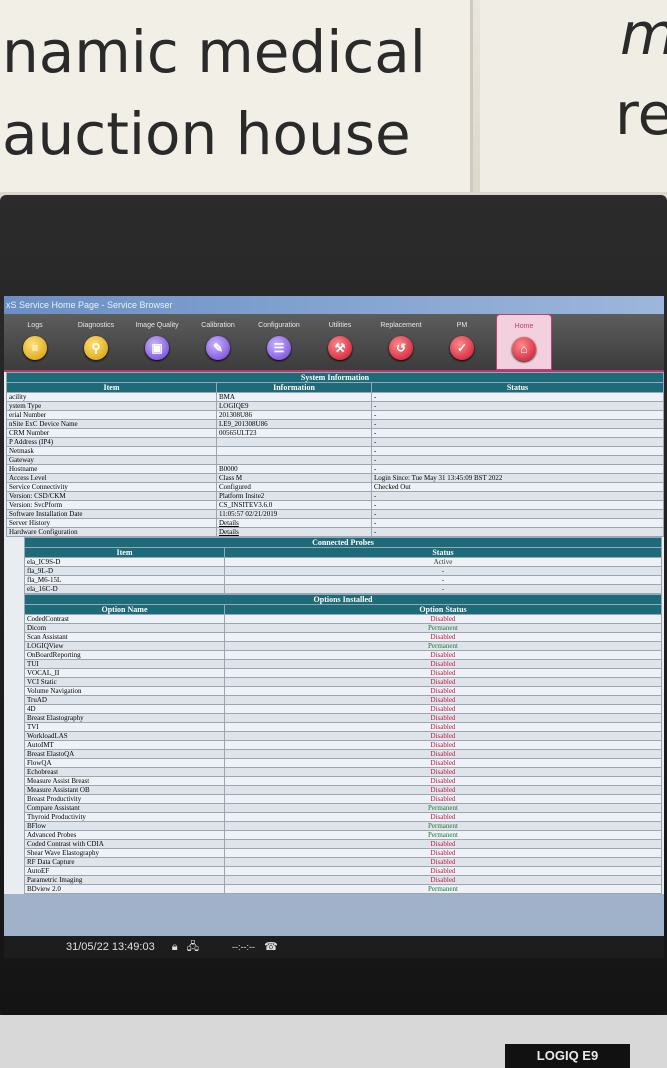 The width and height of the screenshot is (667, 1068). I want to click on toolbar-logs-button: Logs ≡, so click(35, 337).